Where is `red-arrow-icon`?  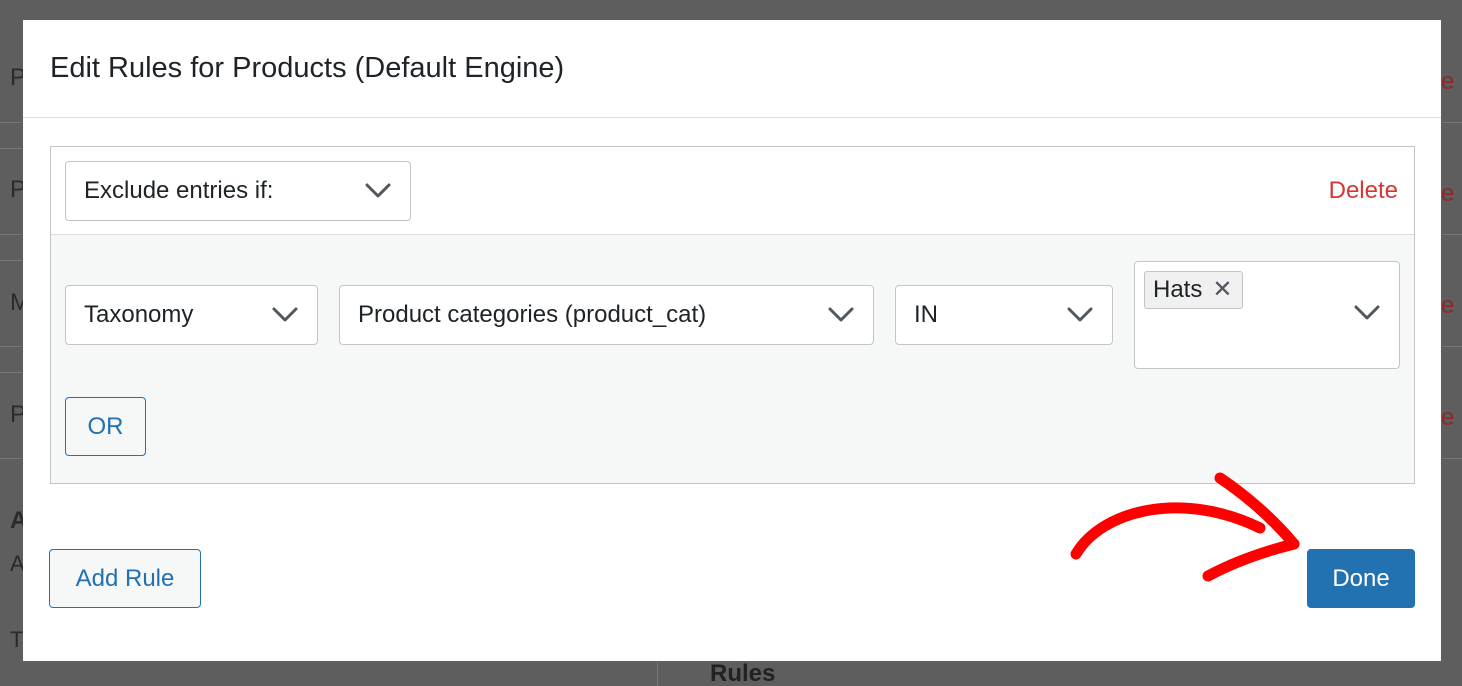
red-arrow-icon is located at coordinates (1185, 527).